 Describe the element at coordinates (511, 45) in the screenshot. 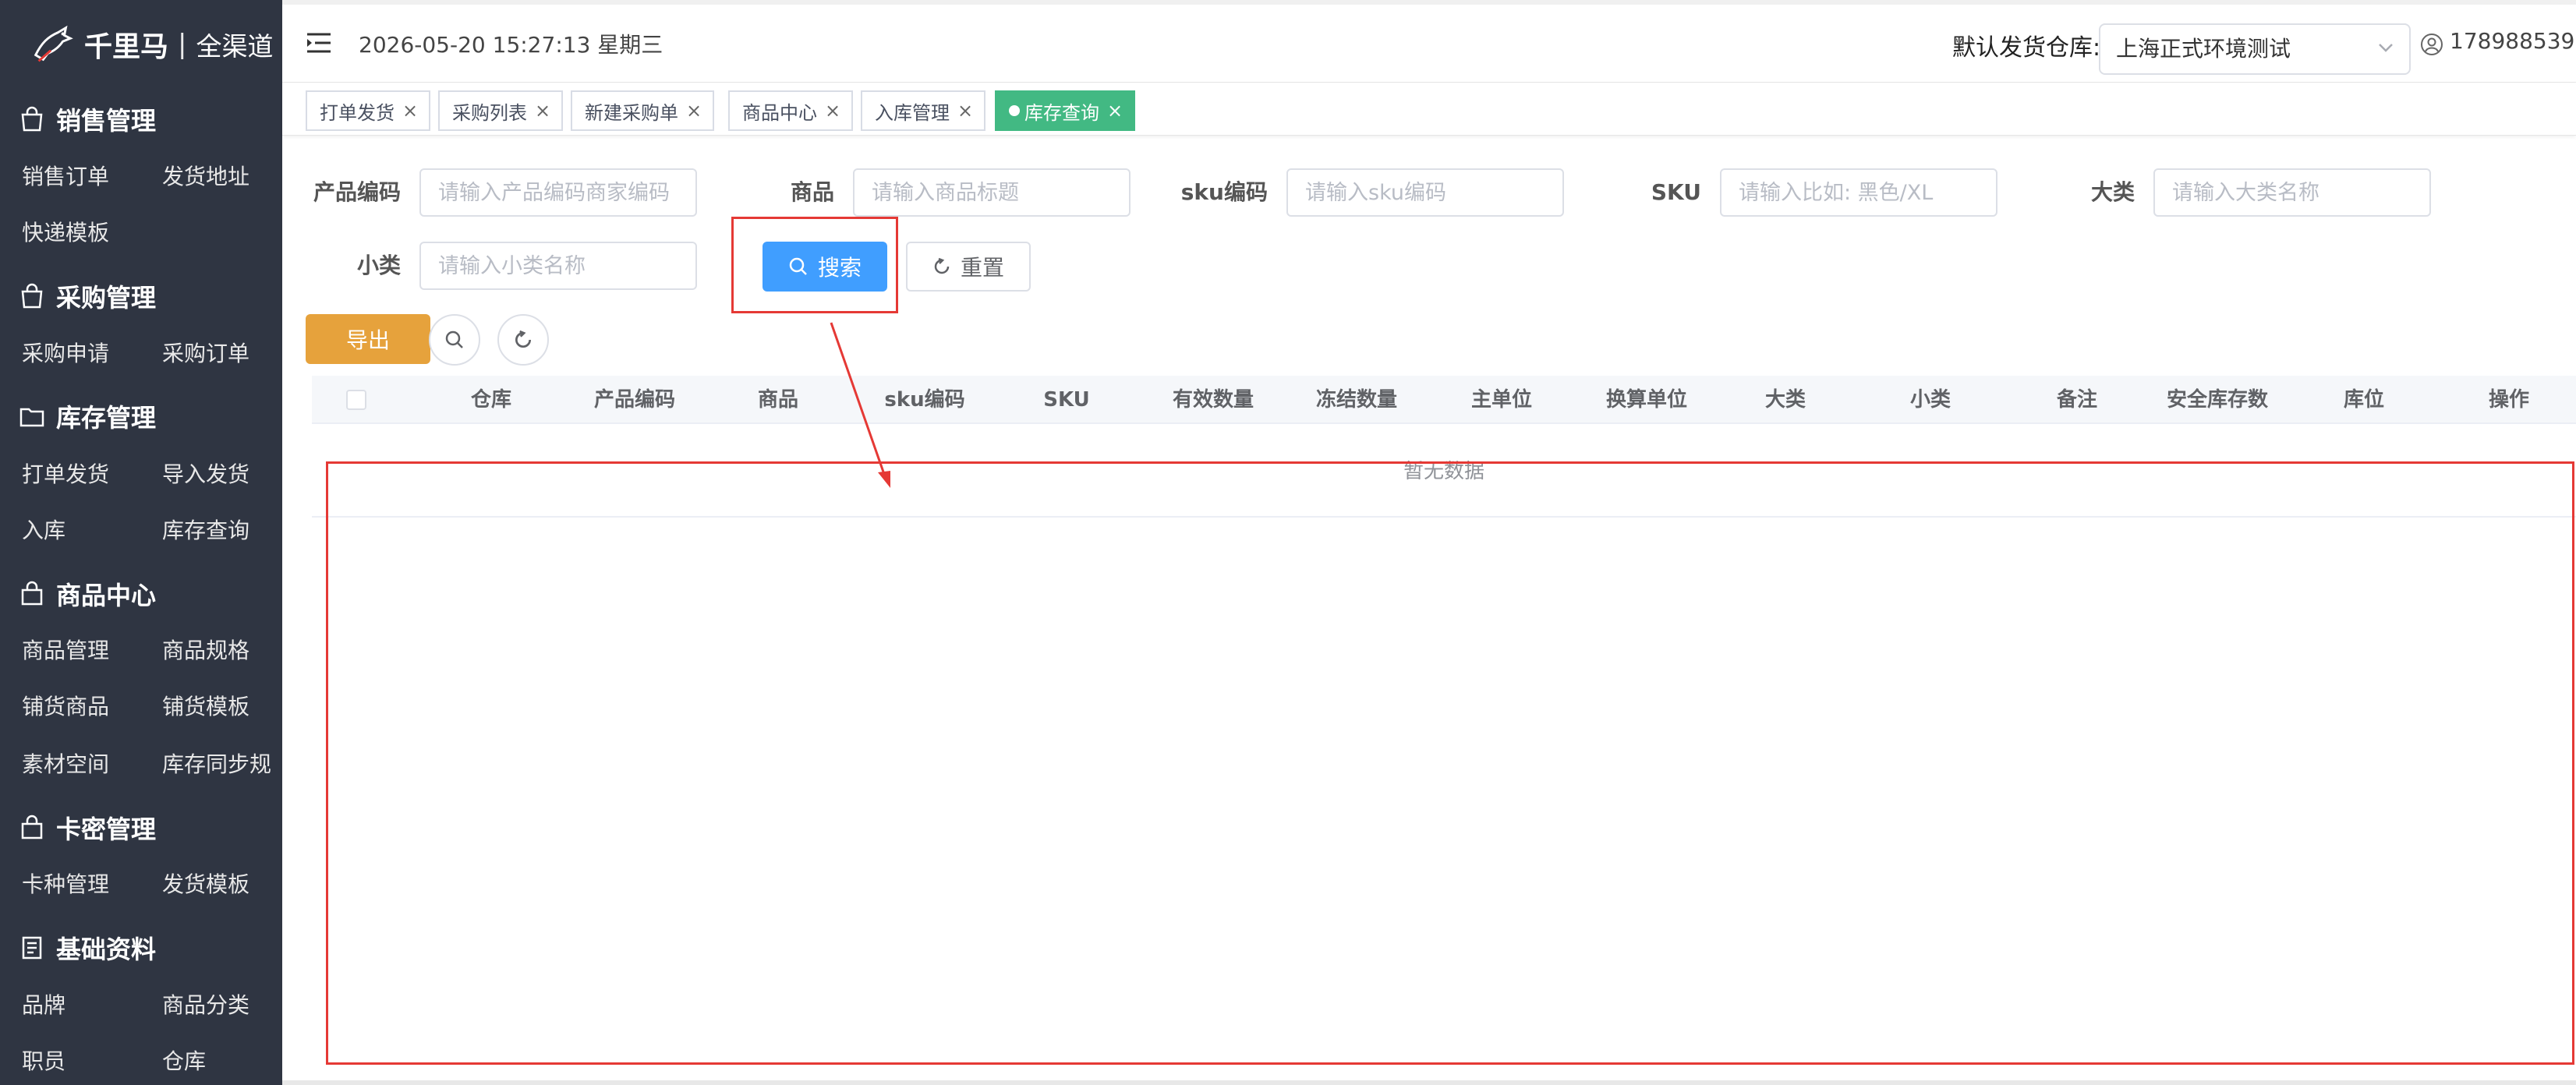

I see `datetime: 2026-05-20 15:27:13 星期三` at that location.